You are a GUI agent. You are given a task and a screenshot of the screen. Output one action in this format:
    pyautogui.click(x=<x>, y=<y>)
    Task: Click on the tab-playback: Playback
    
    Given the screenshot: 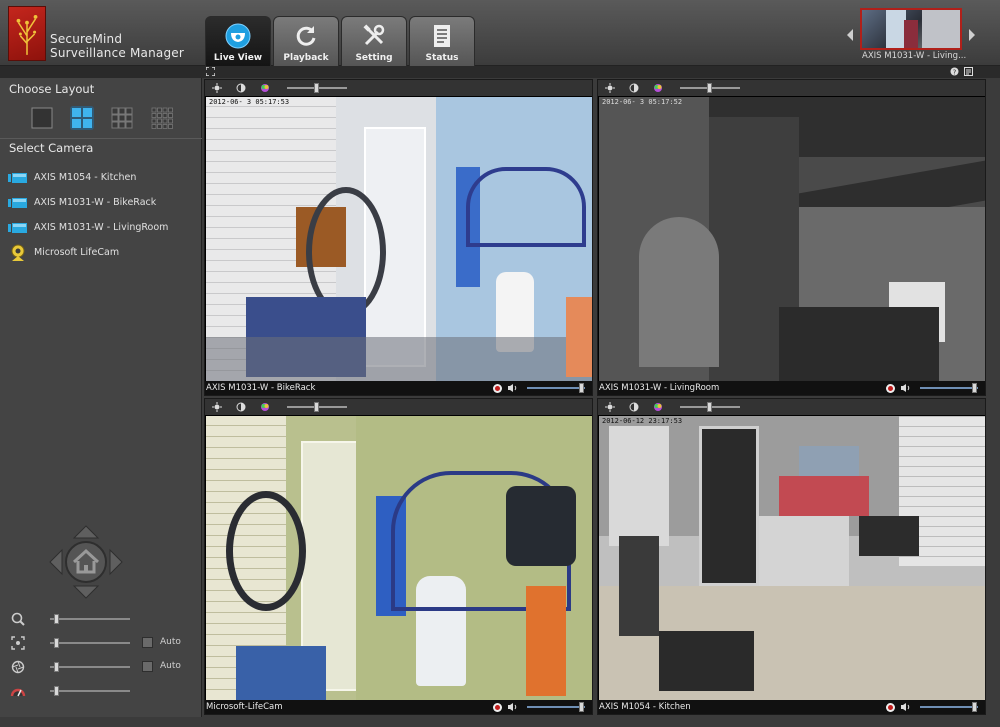 What is the action you would take?
    pyautogui.click(x=306, y=41)
    